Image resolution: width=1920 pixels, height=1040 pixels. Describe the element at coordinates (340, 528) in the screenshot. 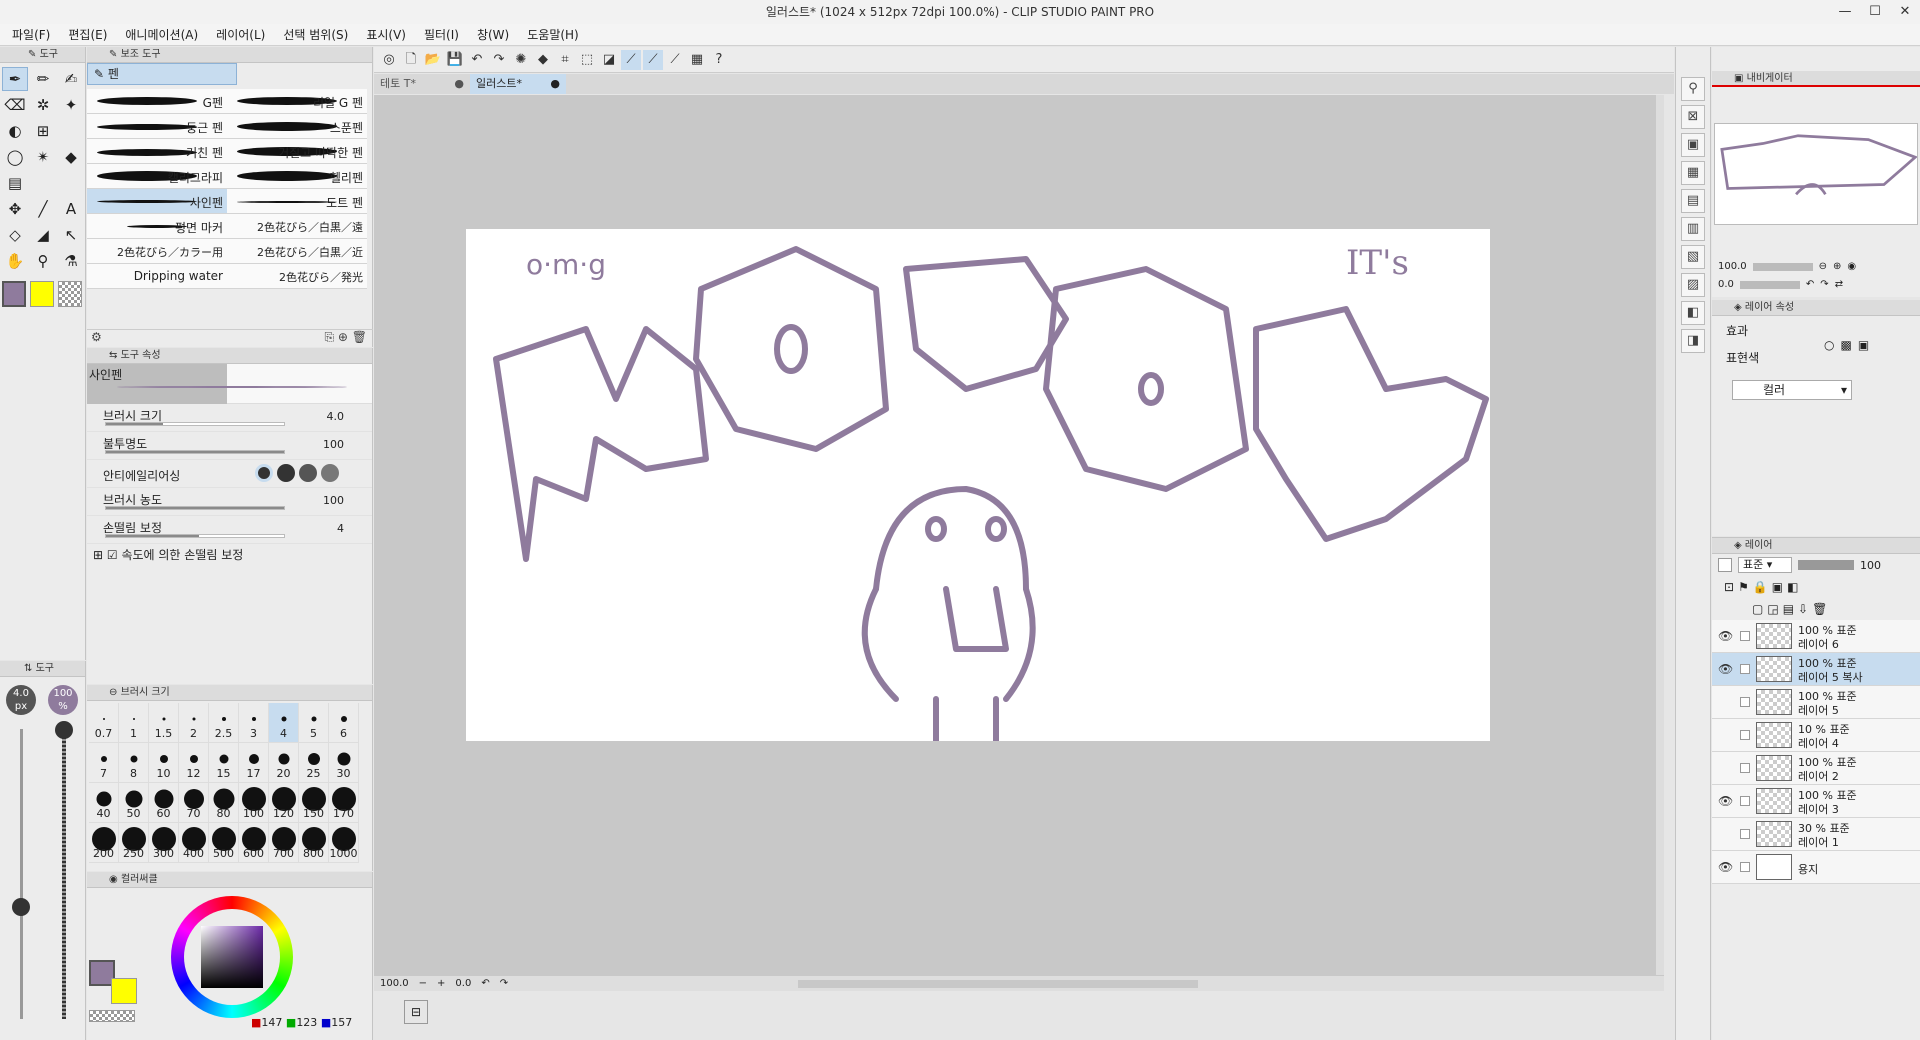

I see `stabilization-value: 4` at that location.